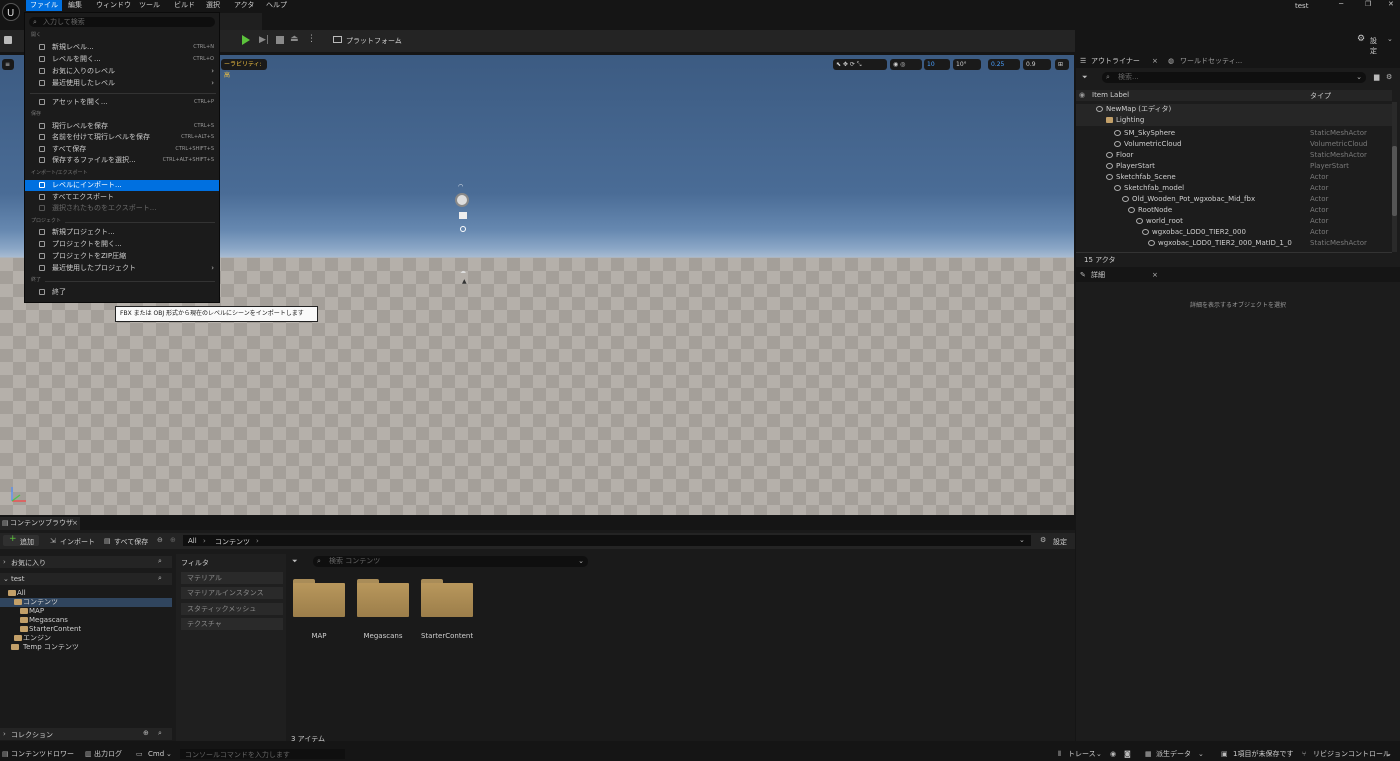 The width and height of the screenshot is (1400, 761). Describe the element at coordinates (1060, 542) in the screenshot. I see `content-settings-button: 設定` at that location.